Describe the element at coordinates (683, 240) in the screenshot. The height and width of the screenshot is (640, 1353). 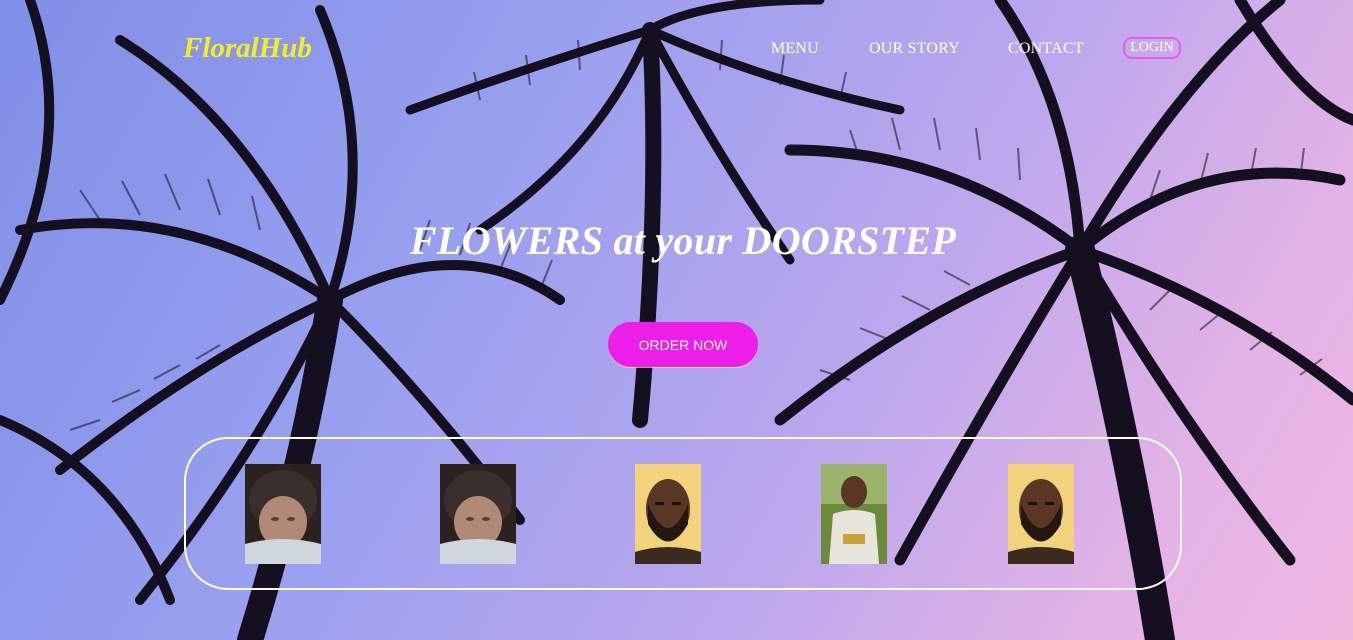
I see `hero-title: FLOWERS at your DOORSTEP` at that location.